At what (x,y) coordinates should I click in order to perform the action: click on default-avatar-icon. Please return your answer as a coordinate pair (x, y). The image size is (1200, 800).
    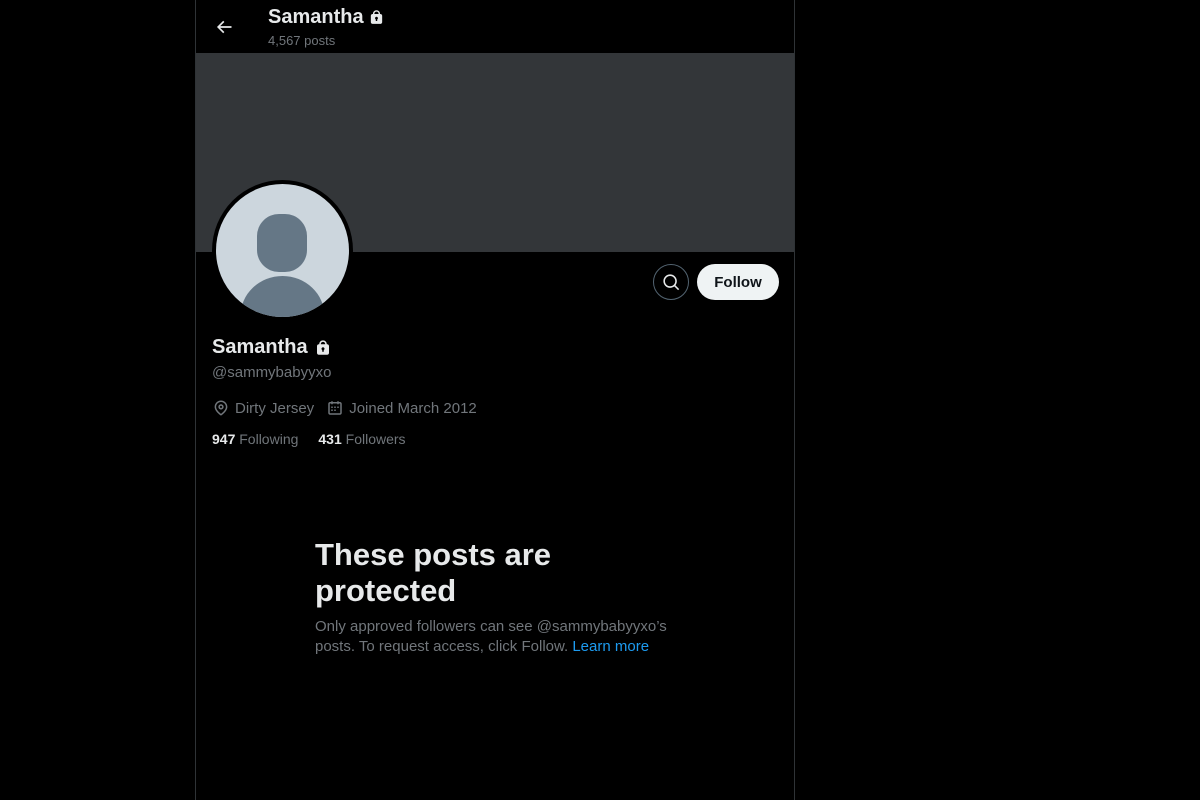
    Looking at the image, I should click on (282, 250).